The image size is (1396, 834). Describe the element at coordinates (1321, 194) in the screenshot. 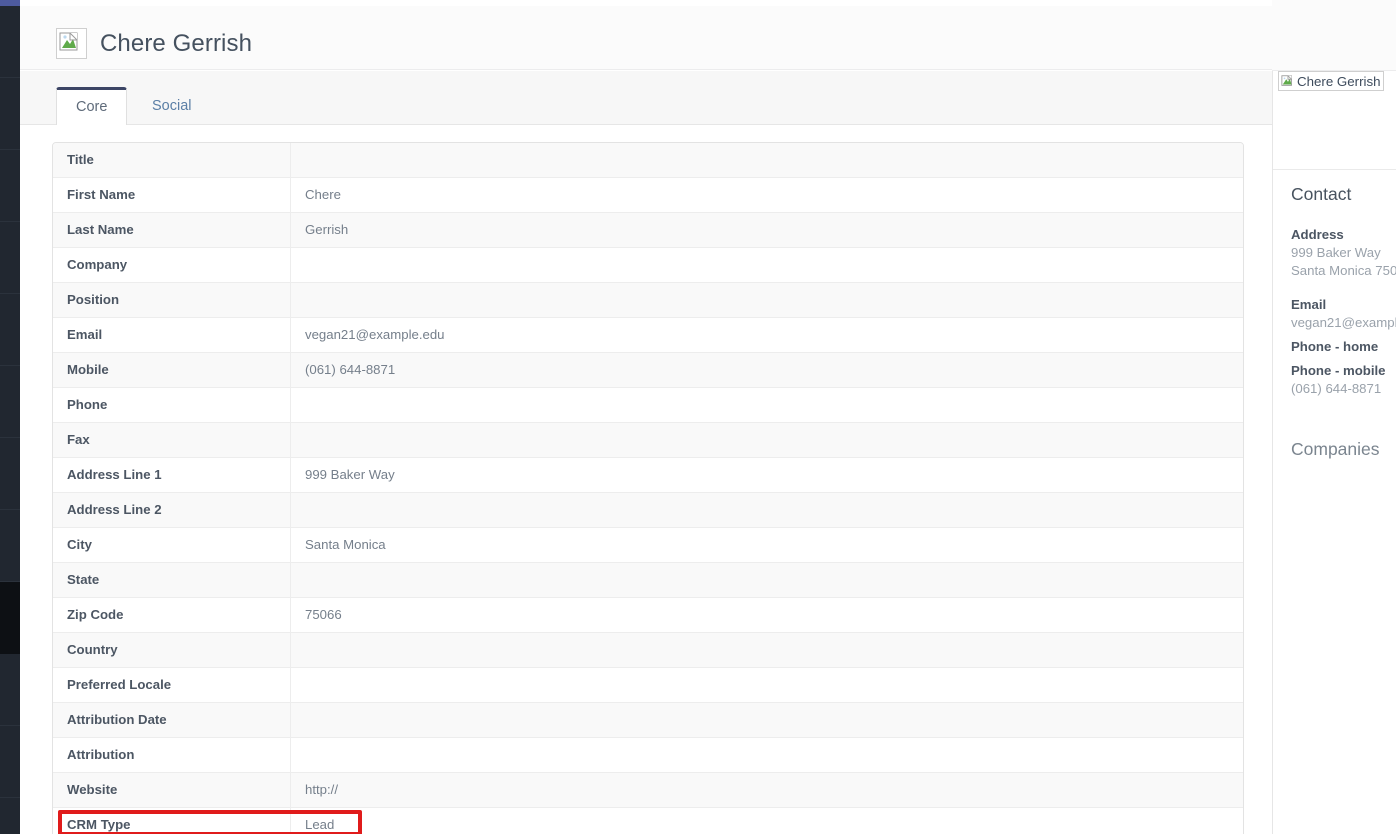

I see `contact-section-heading: Contact` at that location.